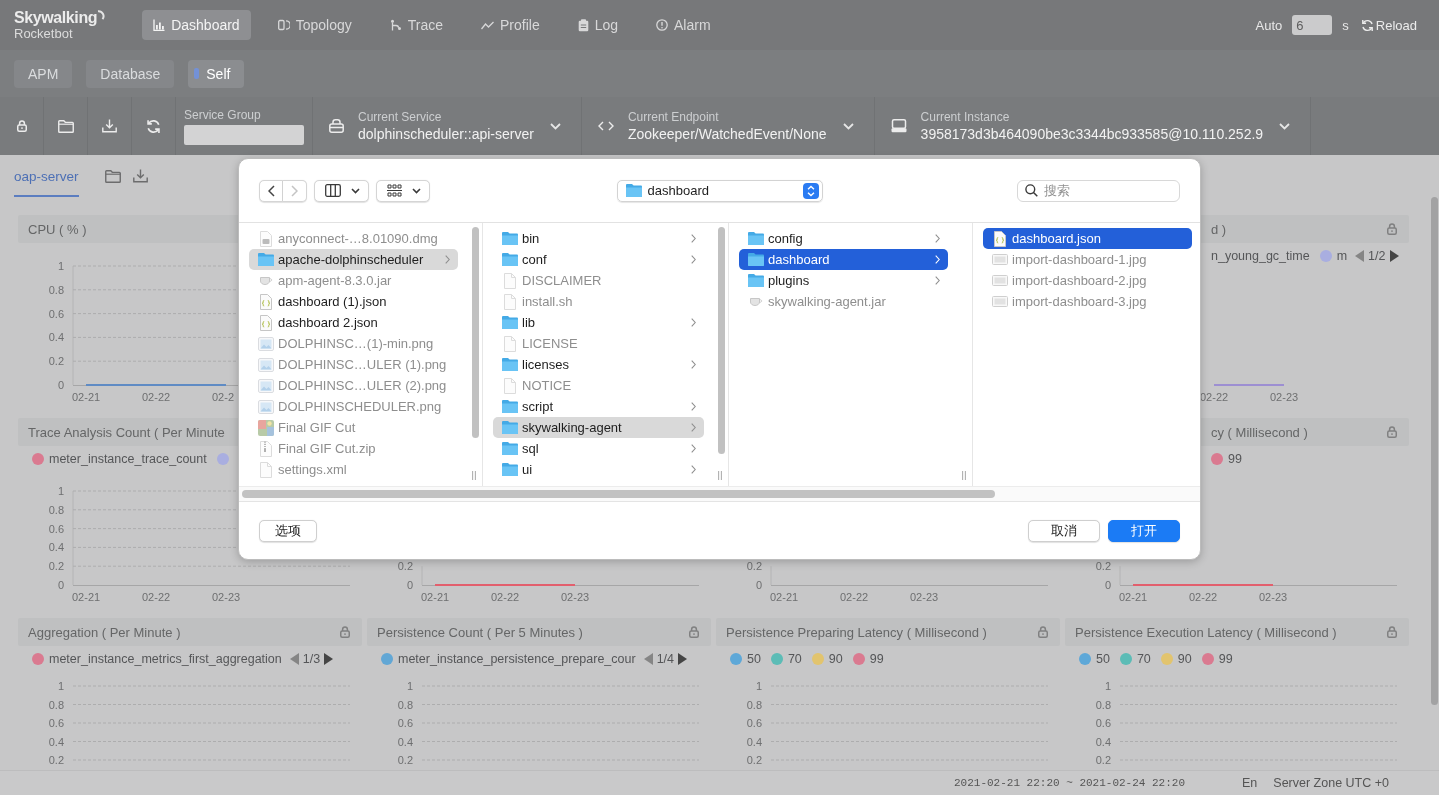  I want to click on file-list-item: config, so click(843, 238).